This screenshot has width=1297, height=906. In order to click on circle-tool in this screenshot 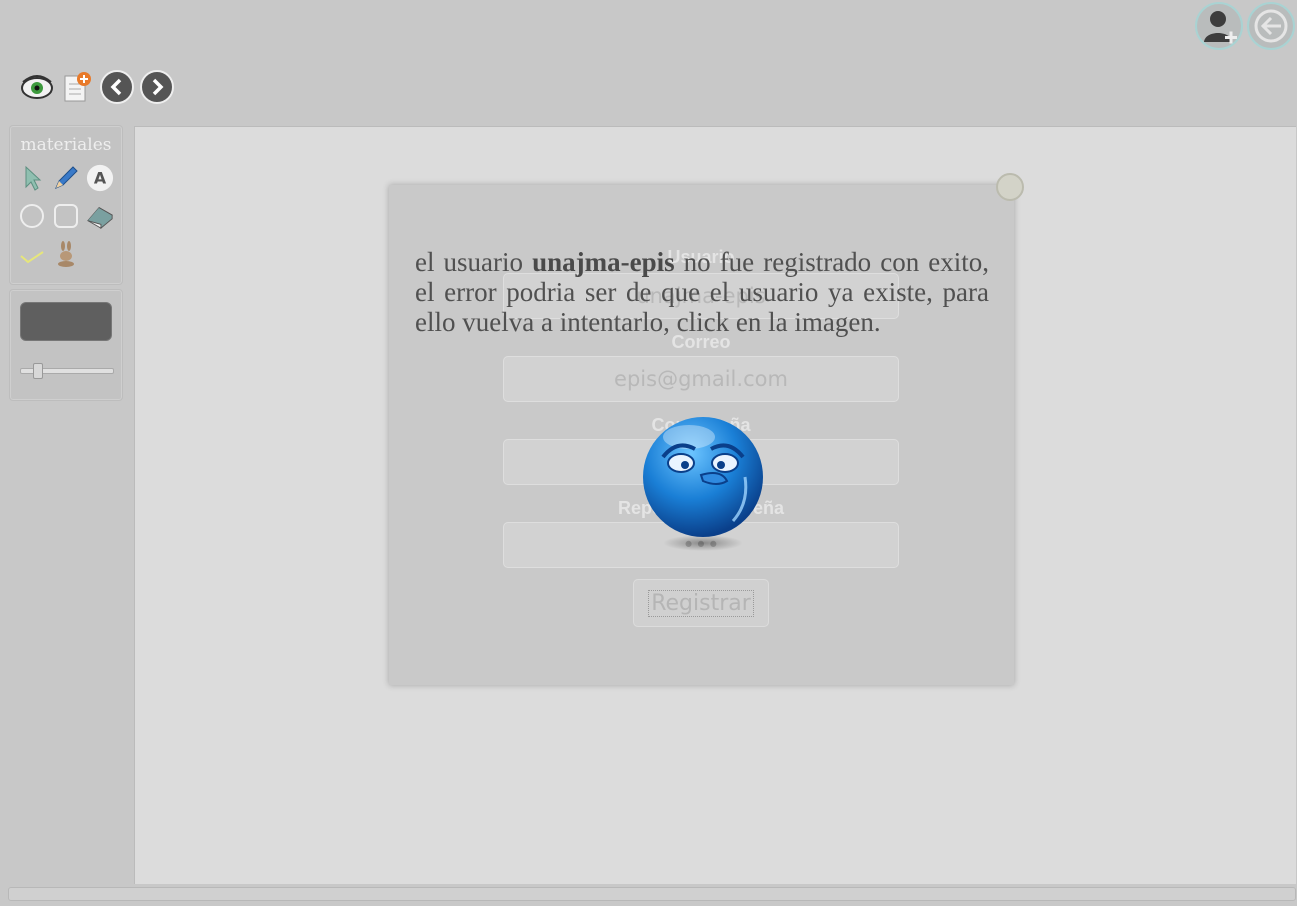, I will do `click(32, 216)`.